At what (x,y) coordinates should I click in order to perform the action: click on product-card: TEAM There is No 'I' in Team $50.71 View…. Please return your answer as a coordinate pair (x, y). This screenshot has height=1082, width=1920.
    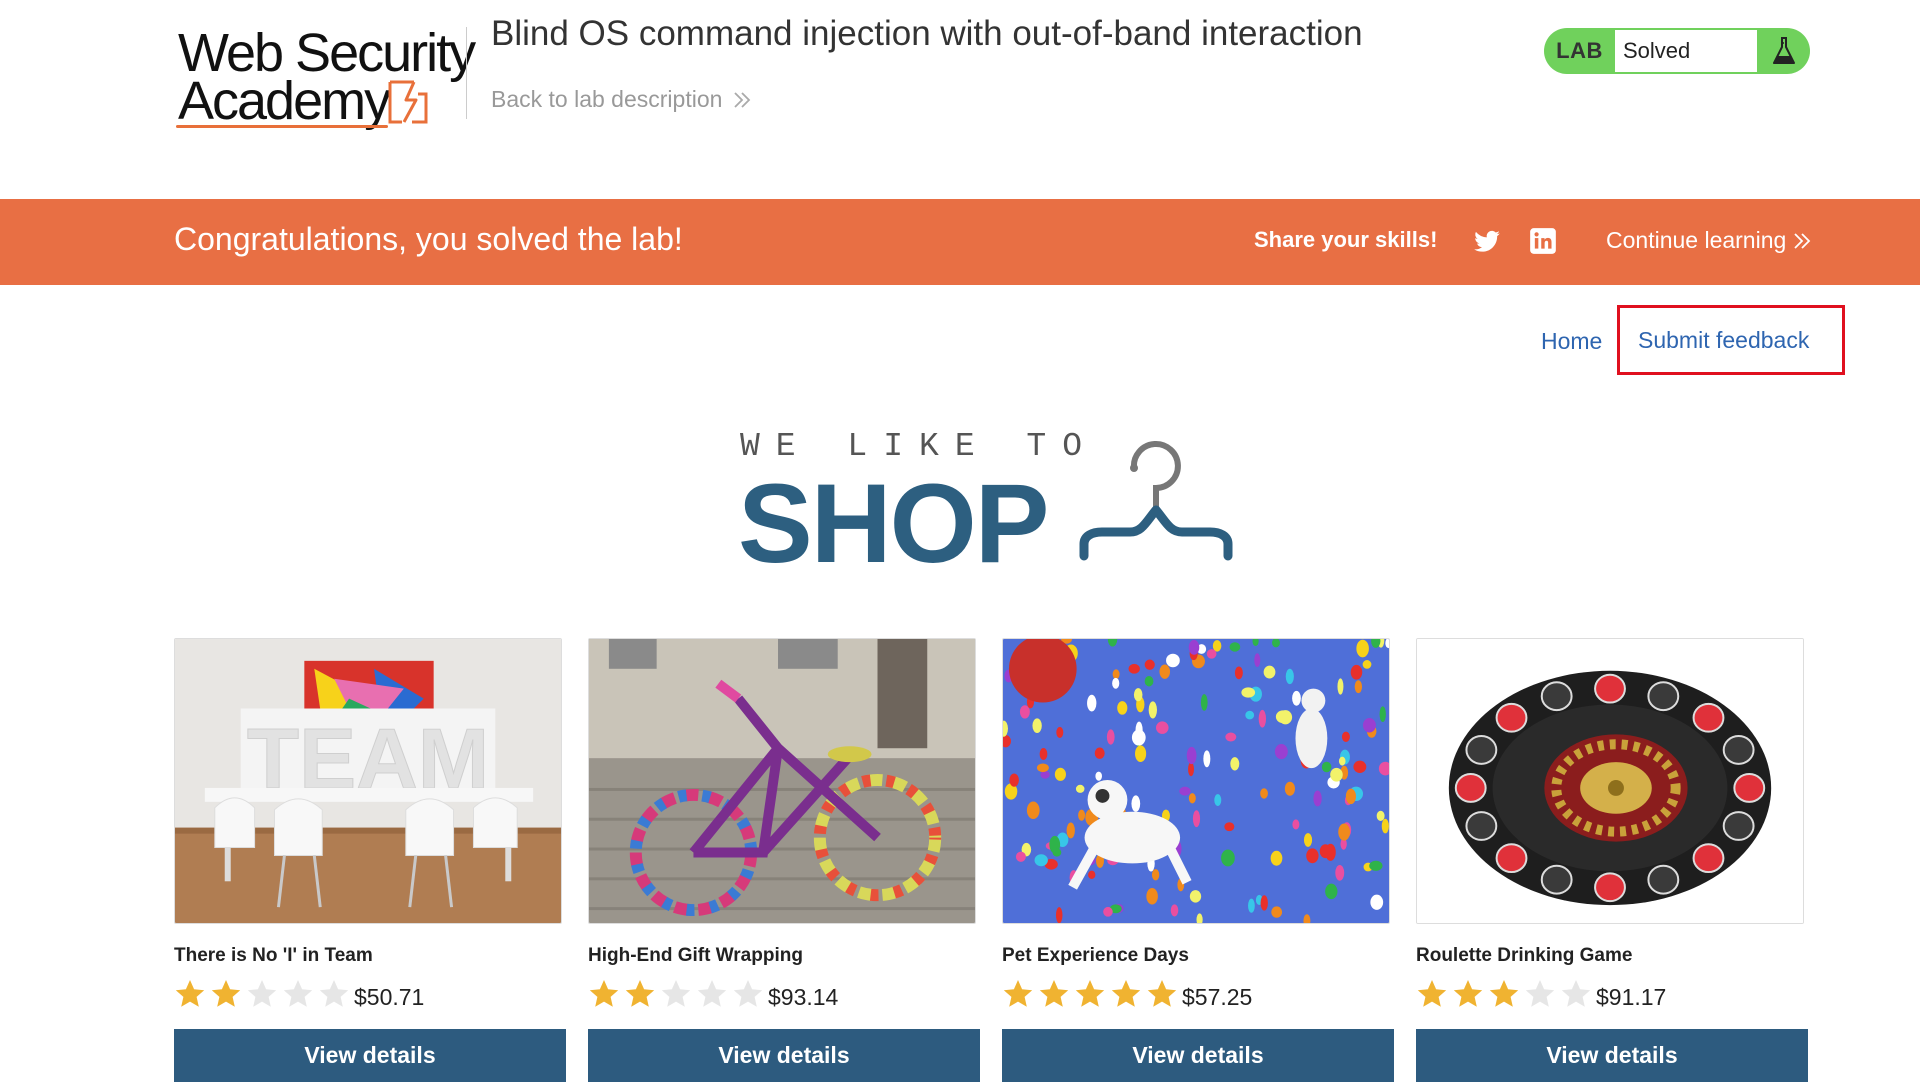
    Looking at the image, I should click on (370, 860).